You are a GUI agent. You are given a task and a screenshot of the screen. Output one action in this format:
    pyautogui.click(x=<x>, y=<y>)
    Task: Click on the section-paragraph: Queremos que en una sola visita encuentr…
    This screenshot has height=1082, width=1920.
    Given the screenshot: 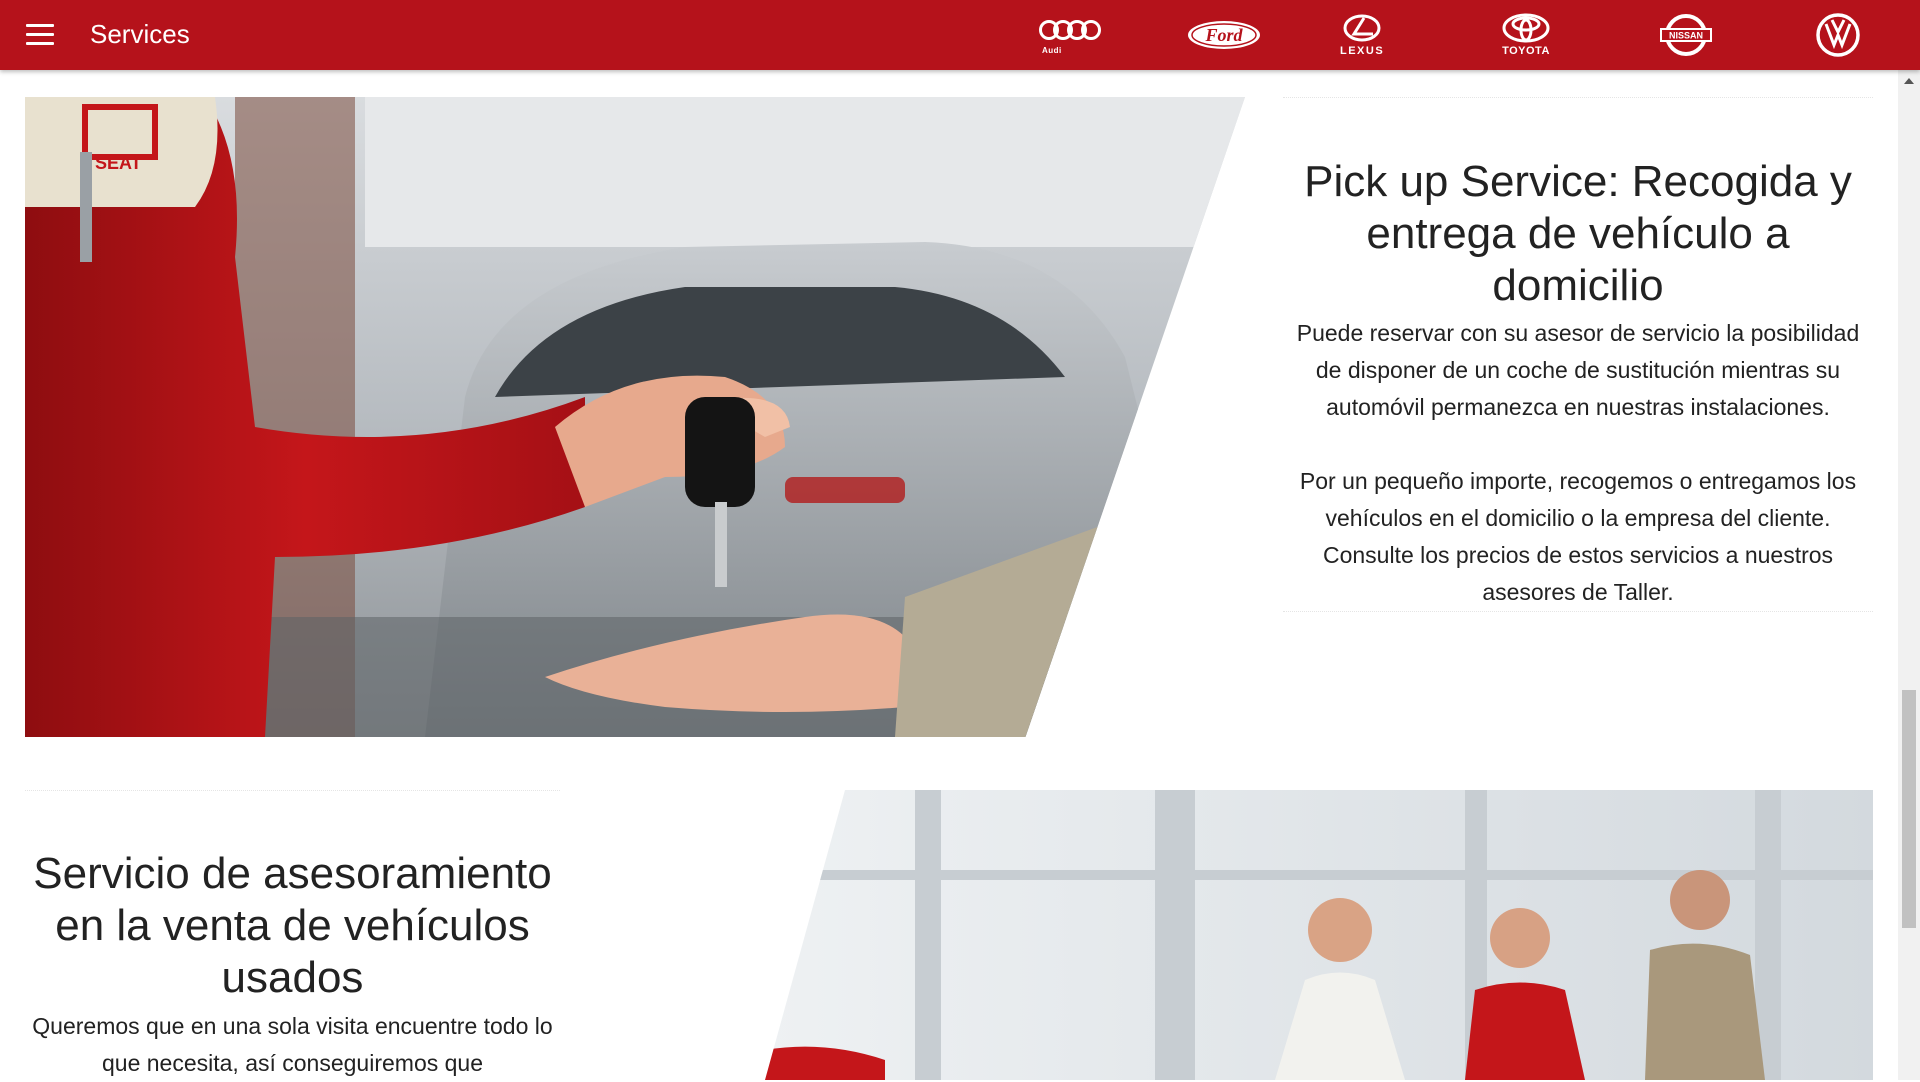 What is the action you would take?
    pyautogui.click(x=292, y=1044)
    